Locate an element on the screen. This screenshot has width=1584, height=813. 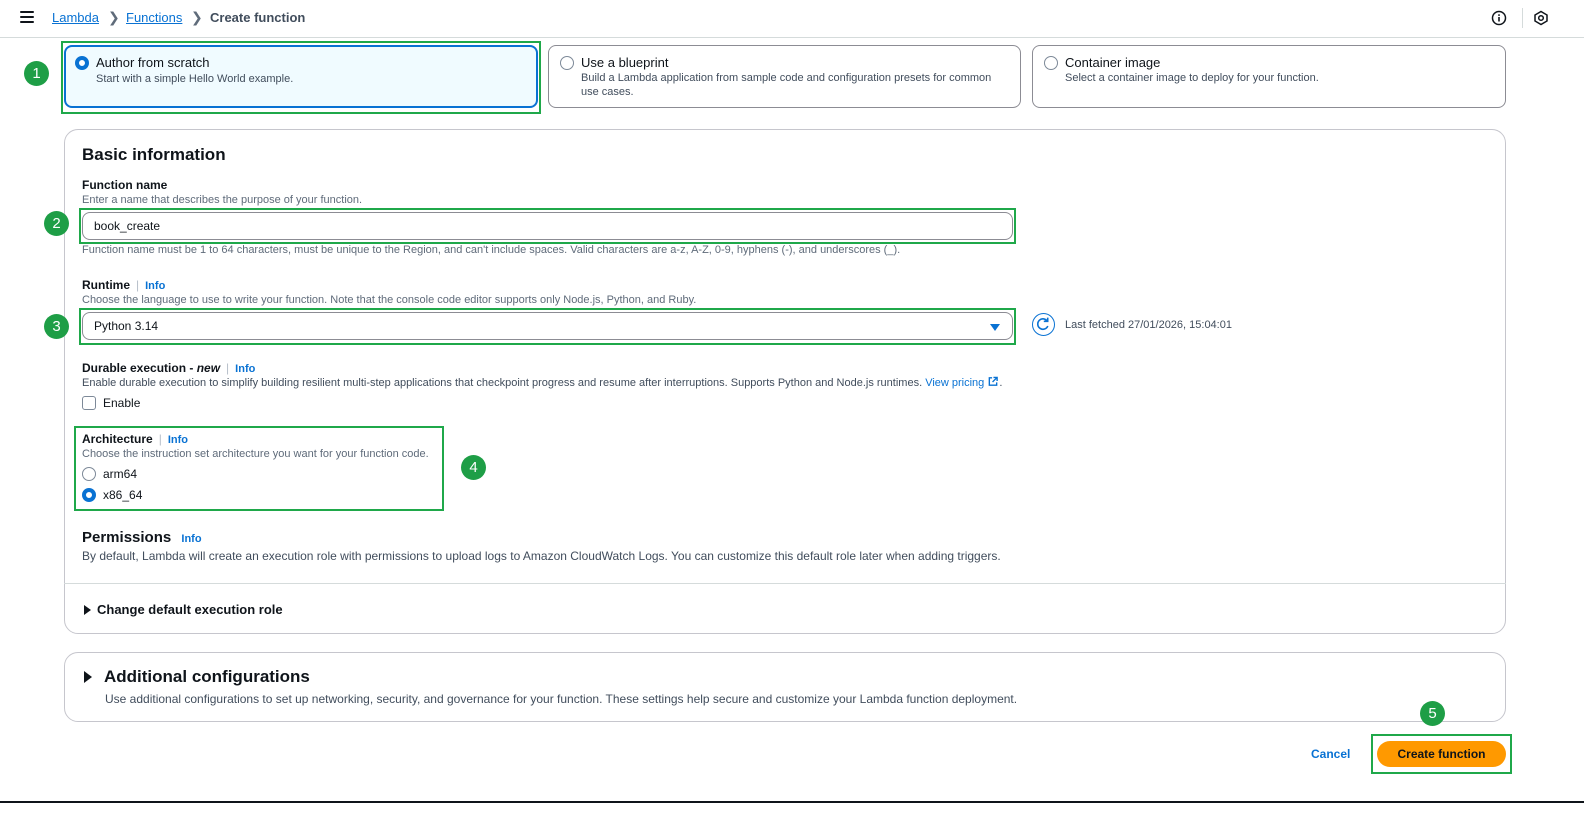
external-link-icon is located at coordinates (994, 381).